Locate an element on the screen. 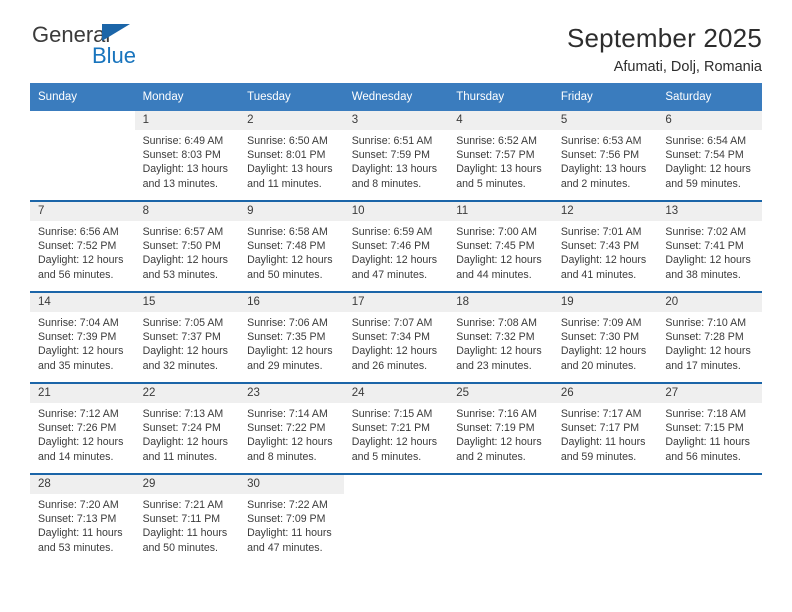 The height and width of the screenshot is (612, 792). day-info-line: and 47 minutes. is located at coordinates (285, 547).